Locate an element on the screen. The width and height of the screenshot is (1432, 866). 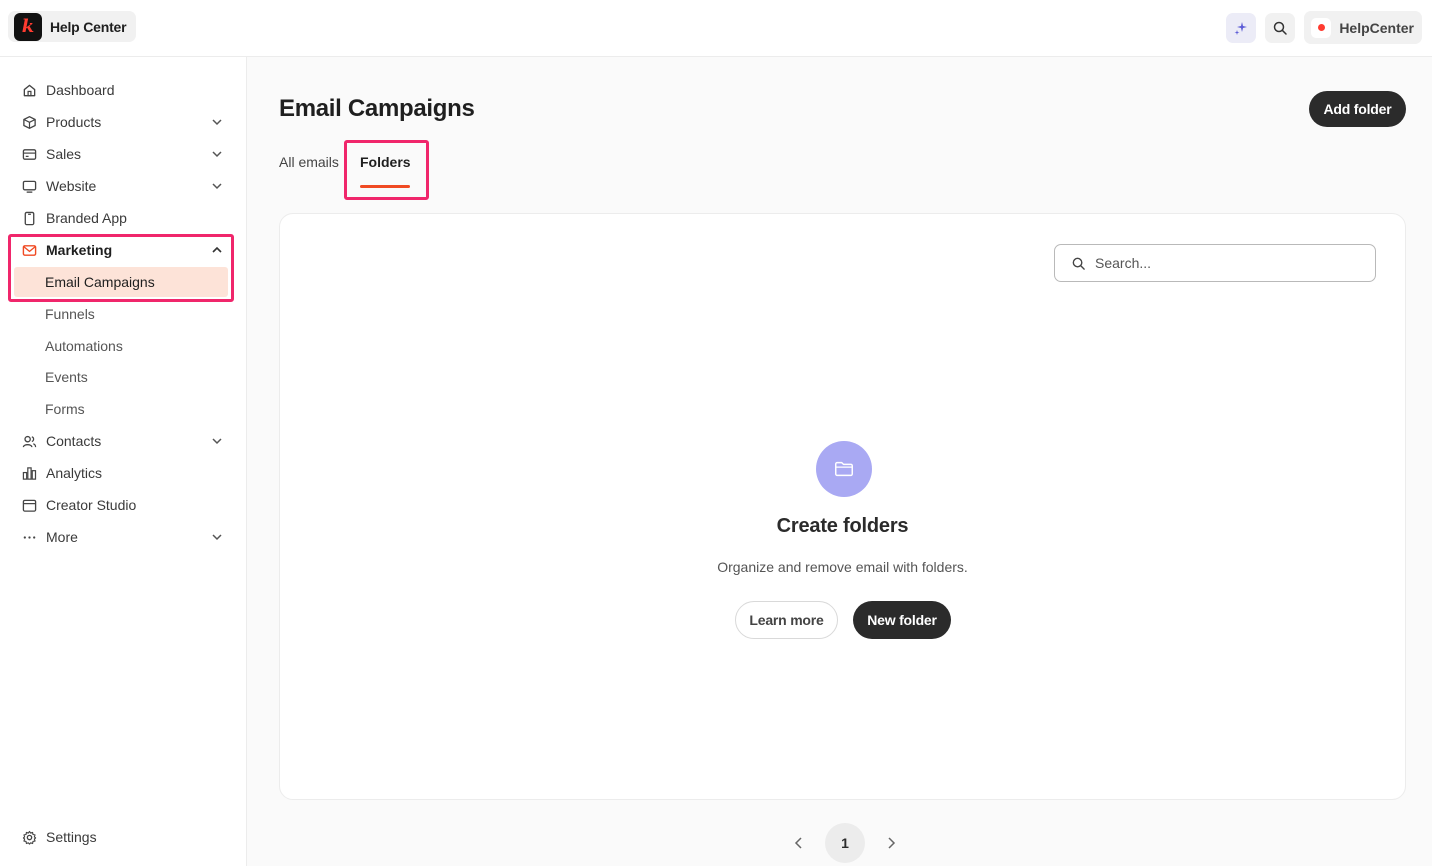
account-name: HelpCenter is located at coordinates (1376, 27).